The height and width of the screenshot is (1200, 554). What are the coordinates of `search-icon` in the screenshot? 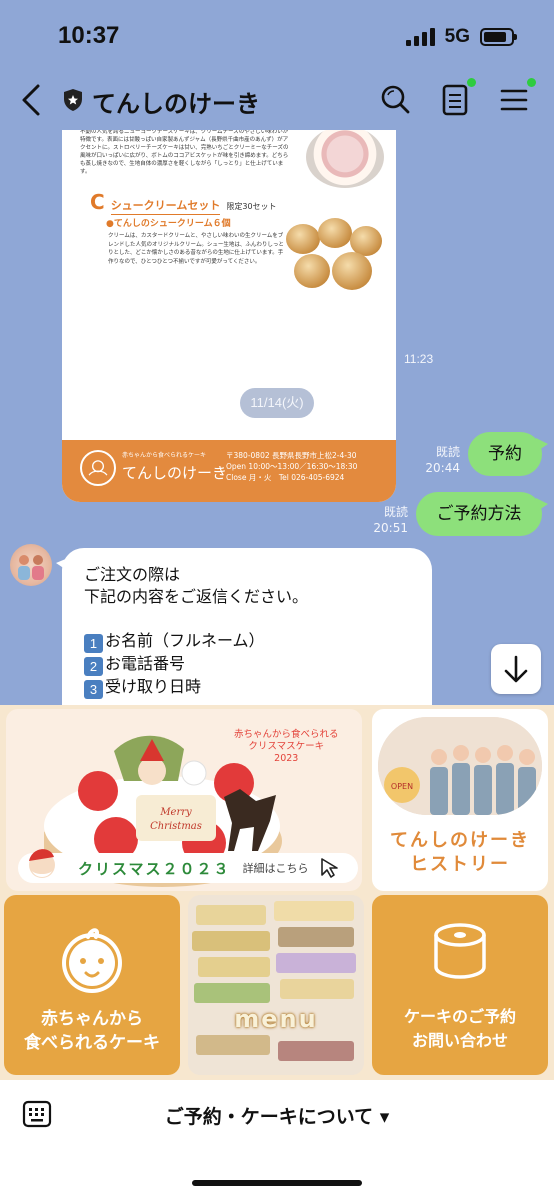 It's located at (395, 100).